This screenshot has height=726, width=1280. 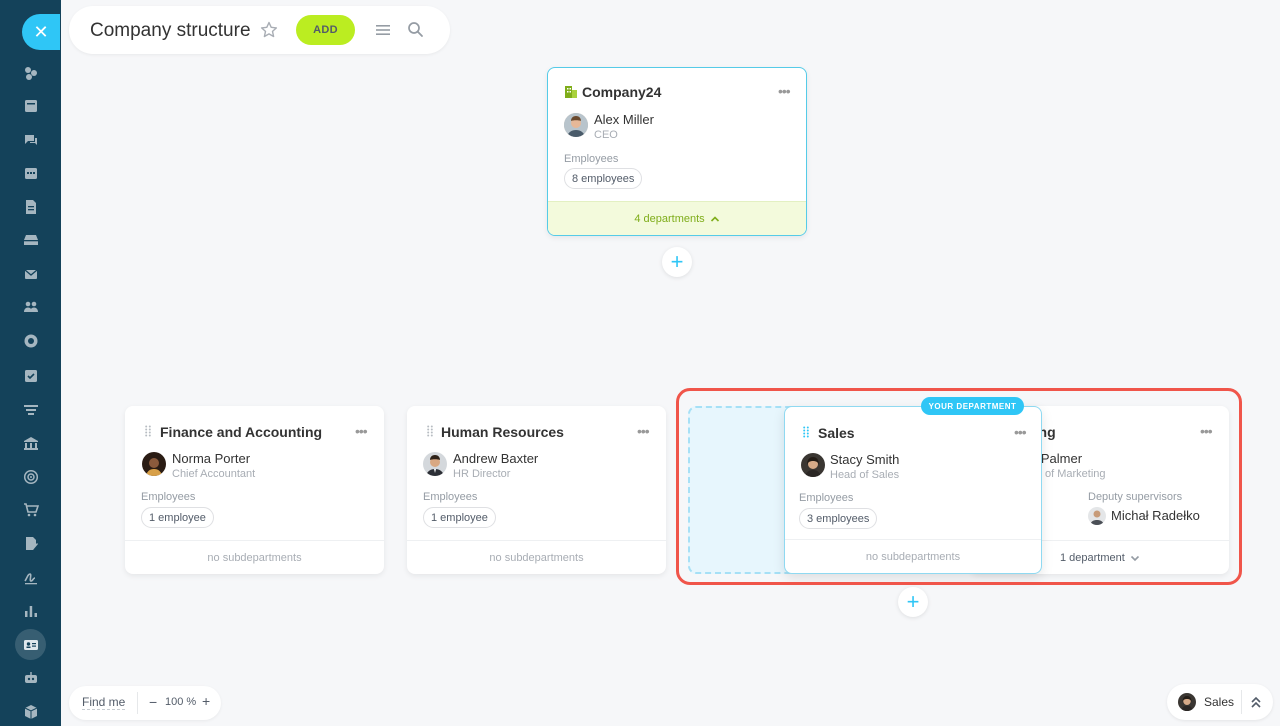 I want to click on crm-icon, so click(x=31, y=410).